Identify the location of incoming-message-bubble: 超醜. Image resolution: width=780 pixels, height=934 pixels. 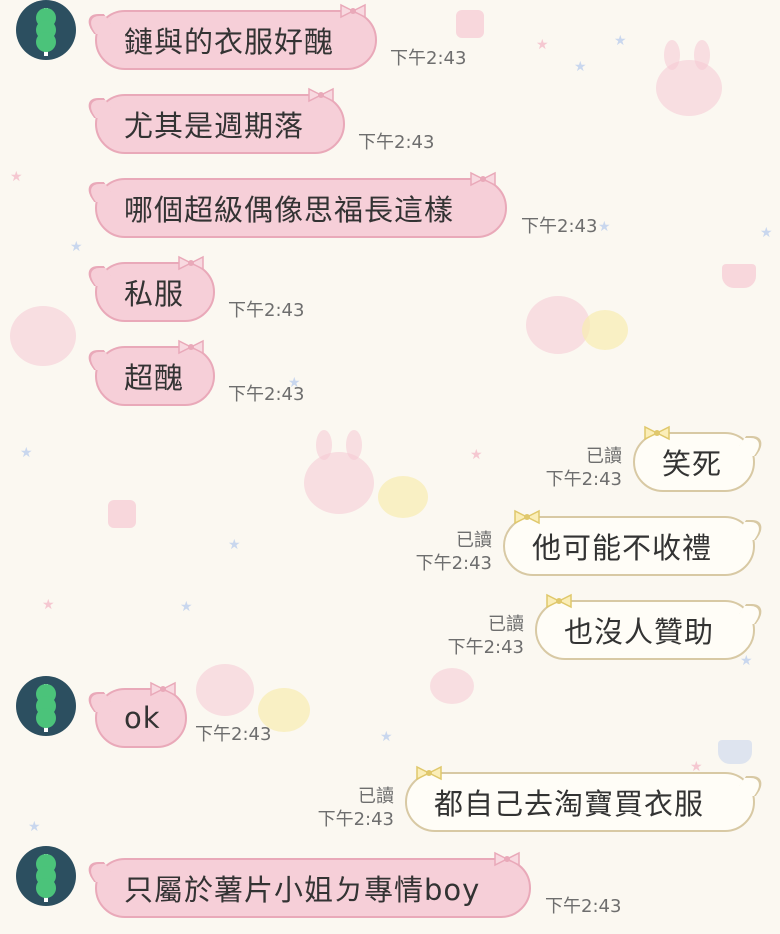
(147, 372).